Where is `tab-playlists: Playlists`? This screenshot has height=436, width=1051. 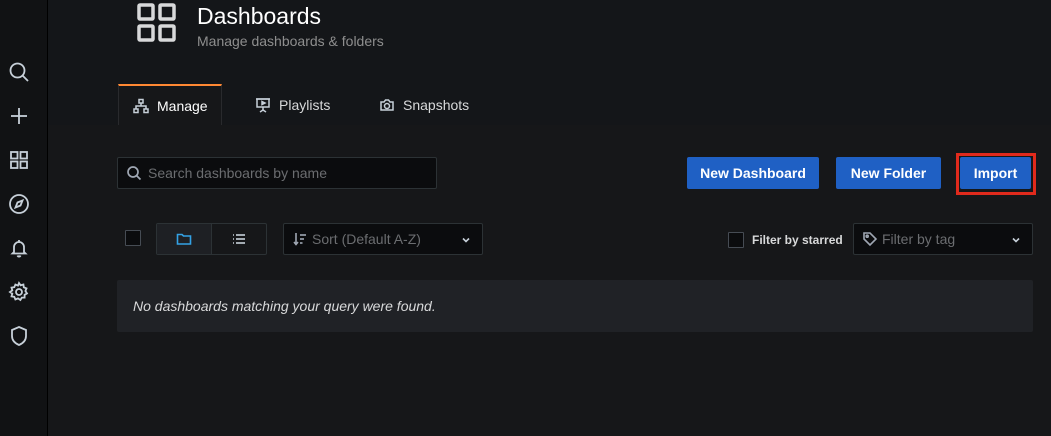 tab-playlists: Playlists is located at coordinates (292, 104).